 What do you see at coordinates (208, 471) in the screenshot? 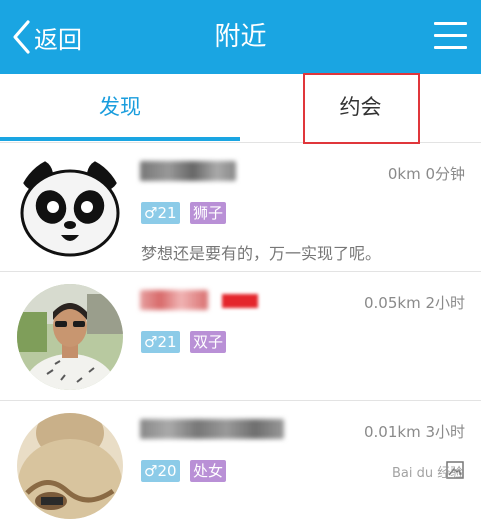
I see `zodiac-badge: 处女` at bounding box center [208, 471].